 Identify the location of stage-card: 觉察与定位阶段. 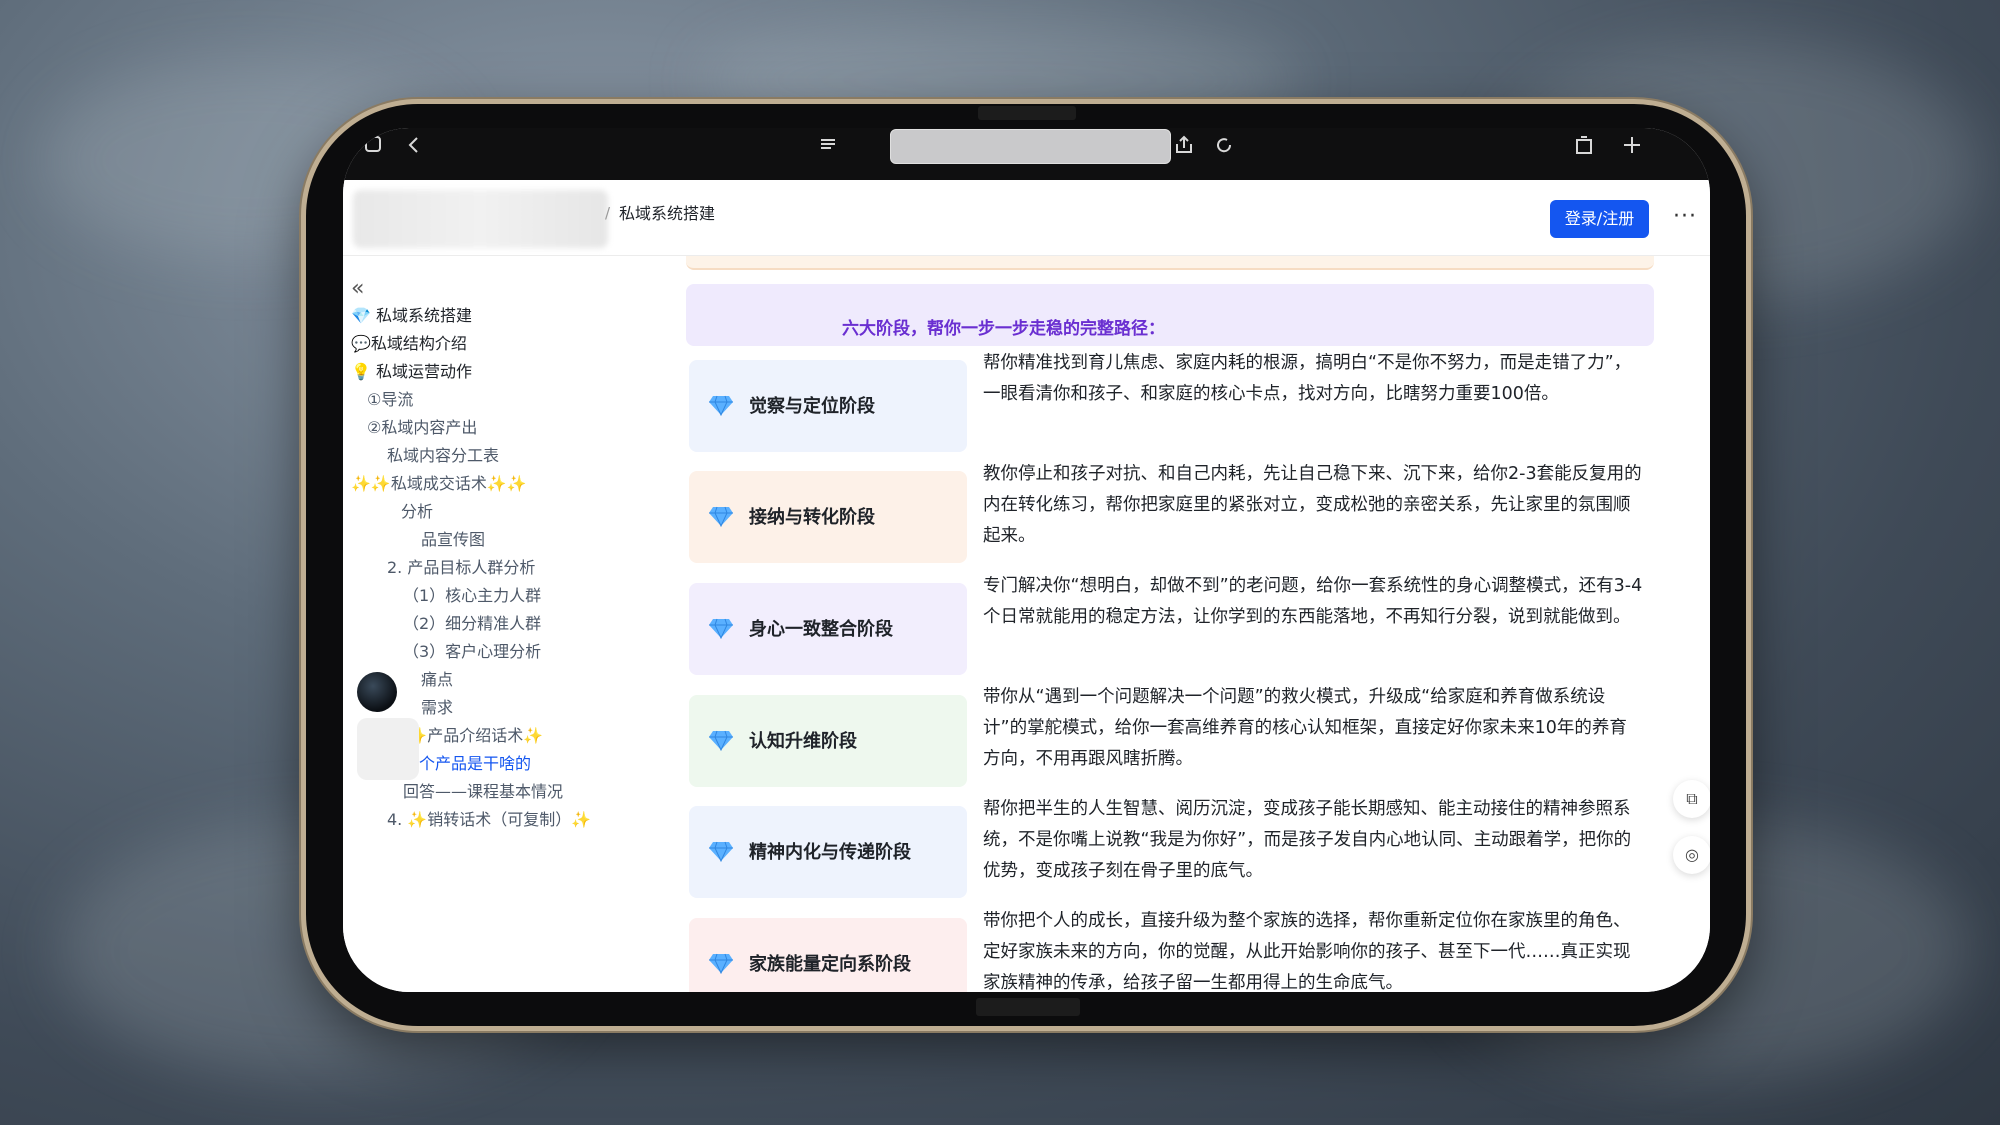
(828, 406).